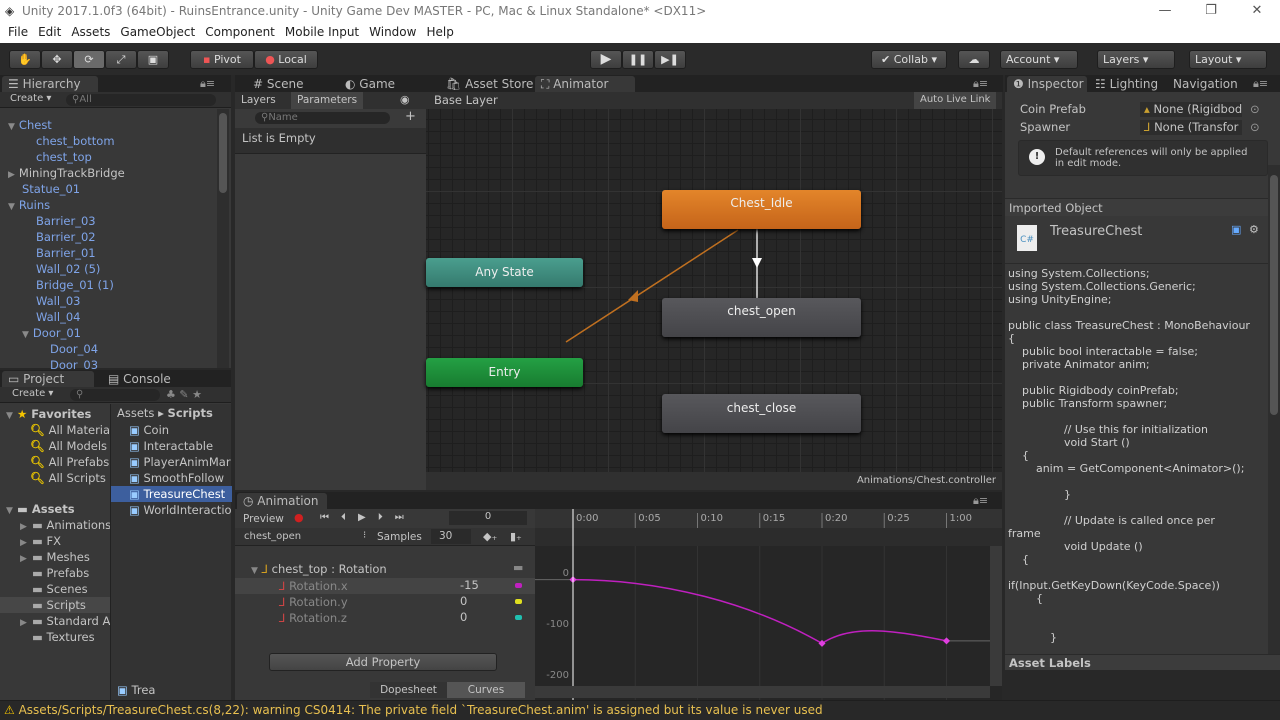 This screenshot has height=720, width=1280. I want to click on eye-icon: ◉, so click(405, 99).